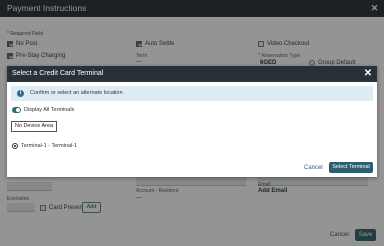 The height and width of the screenshot is (246, 384). Describe the element at coordinates (20, 93) in the screenshot. I see `info-icon: i` at that location.